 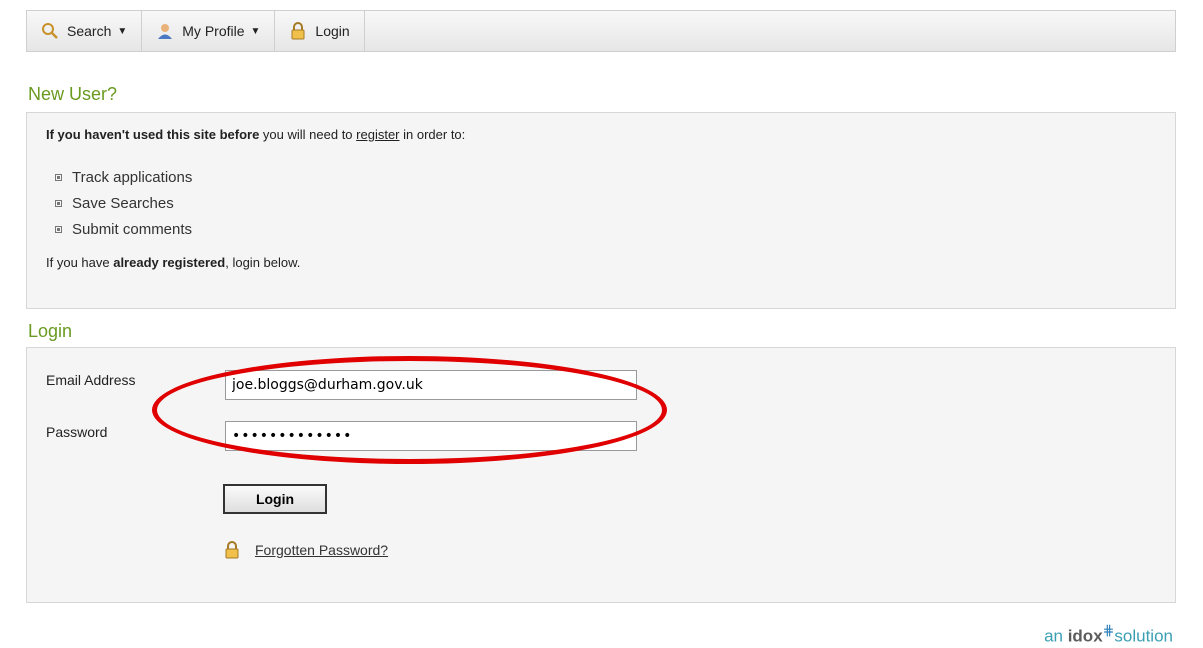 What do you see at coordinates (132, 177) in the screenshot?
I see `list-item-label: Track applications` at bounding box center [132, 177].